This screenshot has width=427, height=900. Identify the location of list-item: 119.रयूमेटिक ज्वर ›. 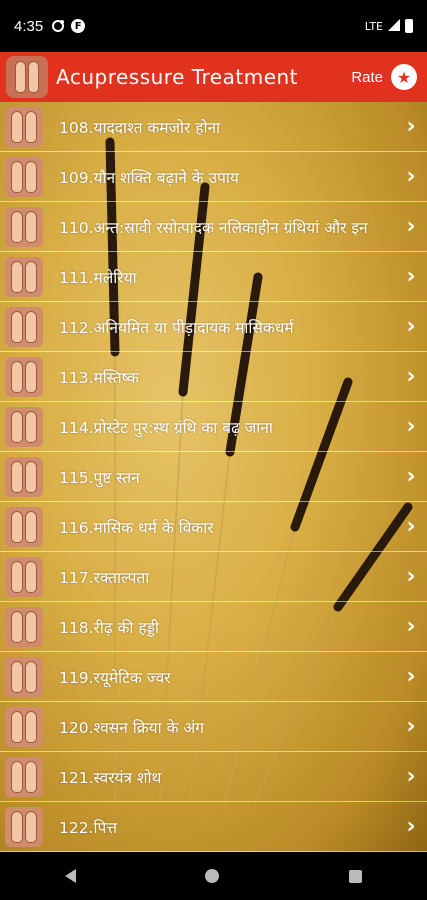
(213, 677).